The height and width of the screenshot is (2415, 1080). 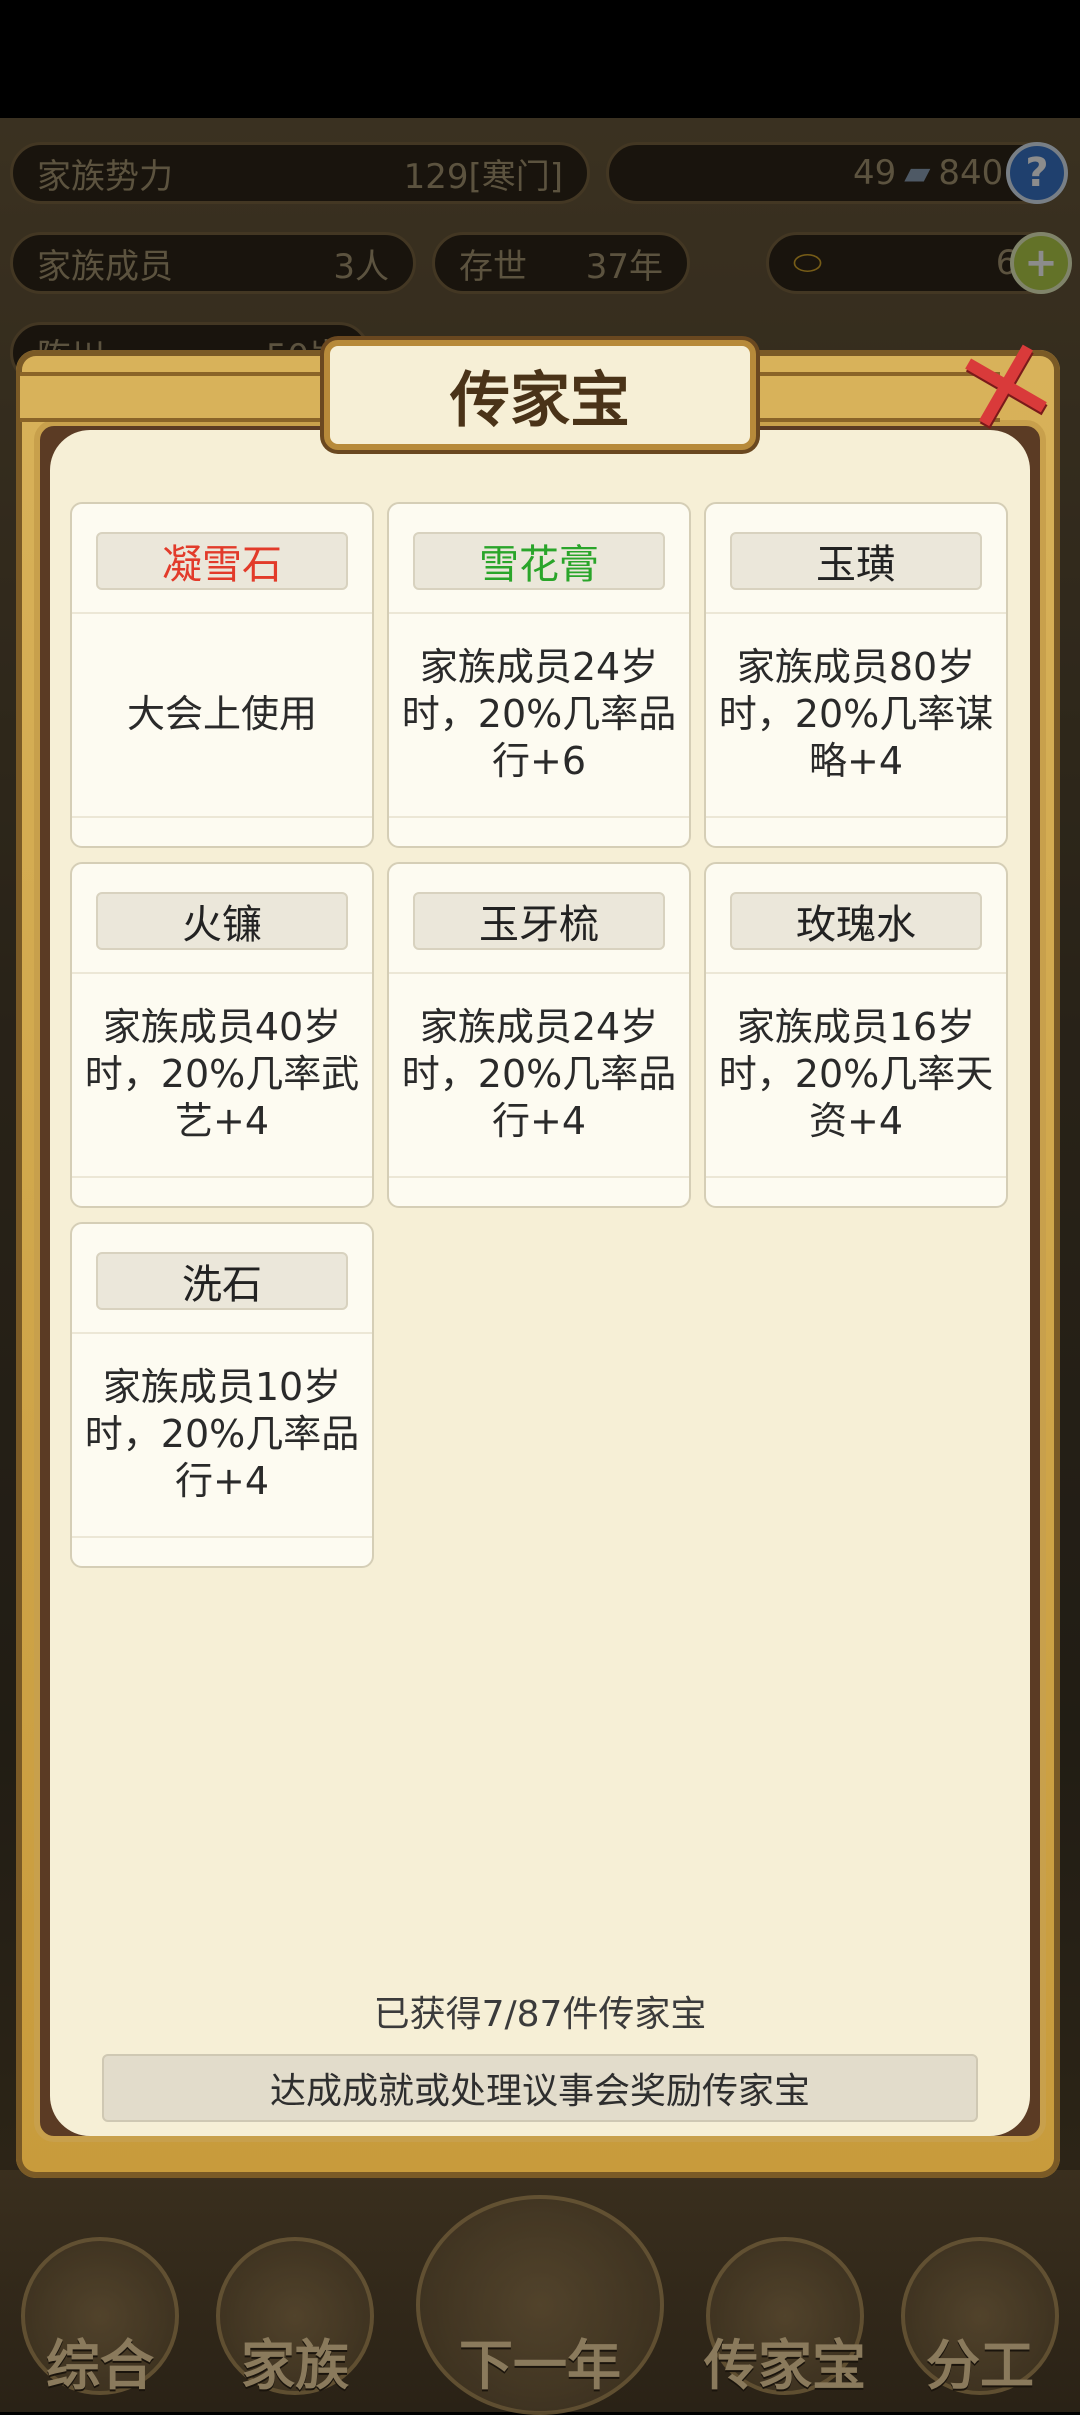 I want to click on heirloom-card: 凝雪石 大会上使用, so click(x=222, y=675).